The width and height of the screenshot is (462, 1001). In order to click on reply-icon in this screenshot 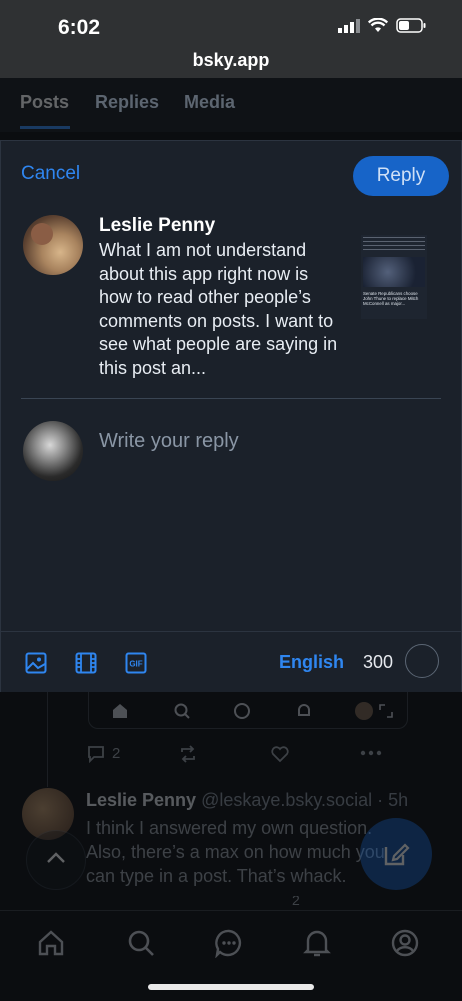, I will do `click(96, 754)`.